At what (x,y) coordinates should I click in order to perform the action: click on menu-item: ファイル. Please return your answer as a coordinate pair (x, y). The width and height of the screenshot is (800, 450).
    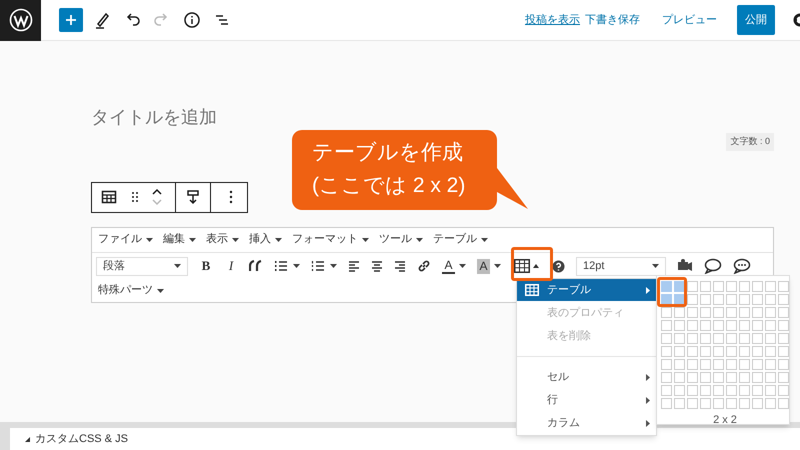
    Looking at the image, I should click on (125, 239).